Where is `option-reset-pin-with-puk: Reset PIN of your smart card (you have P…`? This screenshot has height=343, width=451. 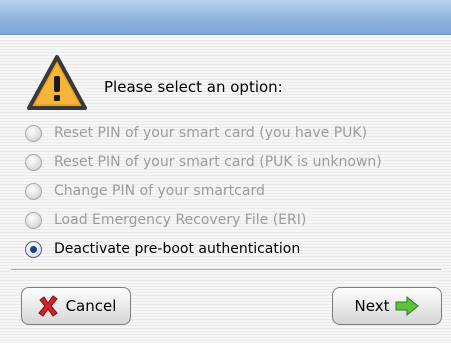 option-reset-pin-with-puk: Reset PIN of your smart card (you have P… is located at coordinates (196, 133).